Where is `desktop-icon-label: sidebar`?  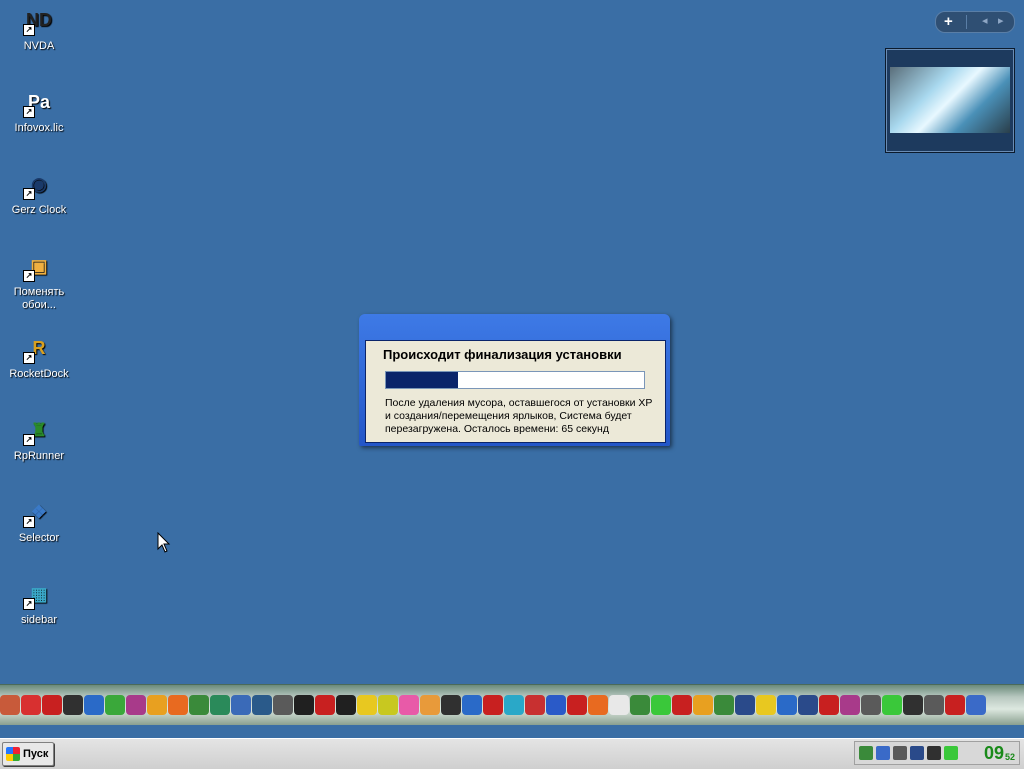
desktop-icon-label: sidebar is located at coordinates (39, 620).